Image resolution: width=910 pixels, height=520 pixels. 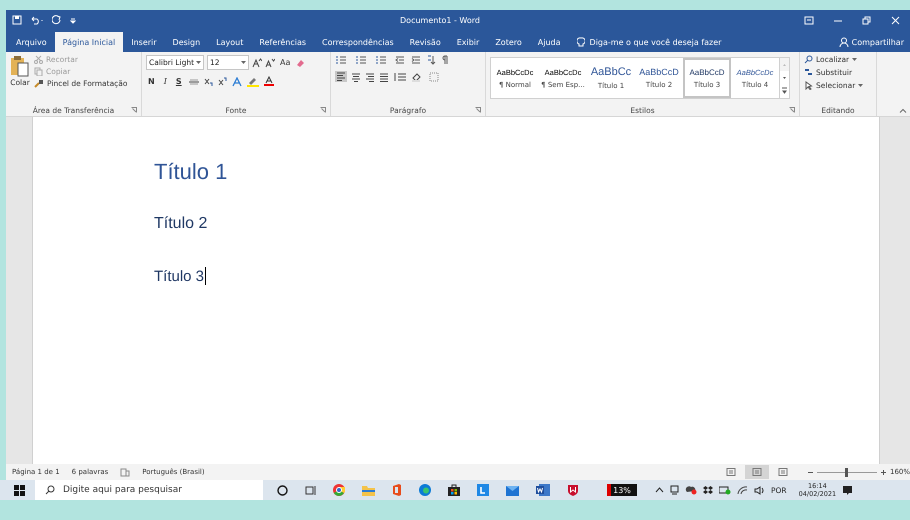 What do you see at coordinates (282, 490) in the screenshot?
I see `cortana-icon` at bounding box center [282, 490].